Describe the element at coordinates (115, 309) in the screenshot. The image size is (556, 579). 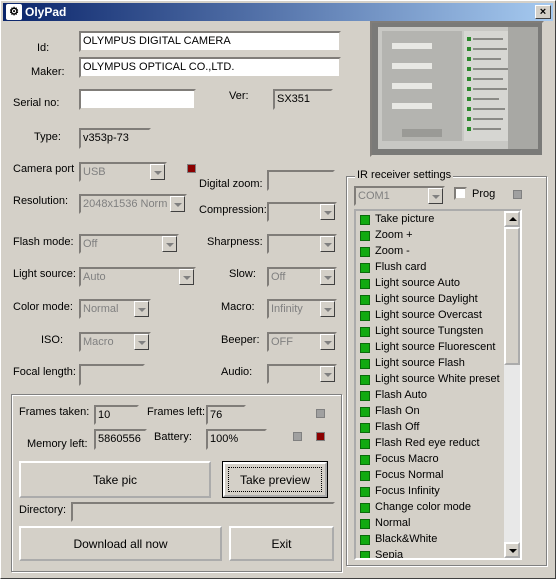
I see `color-mode-select: Normal` at that location.